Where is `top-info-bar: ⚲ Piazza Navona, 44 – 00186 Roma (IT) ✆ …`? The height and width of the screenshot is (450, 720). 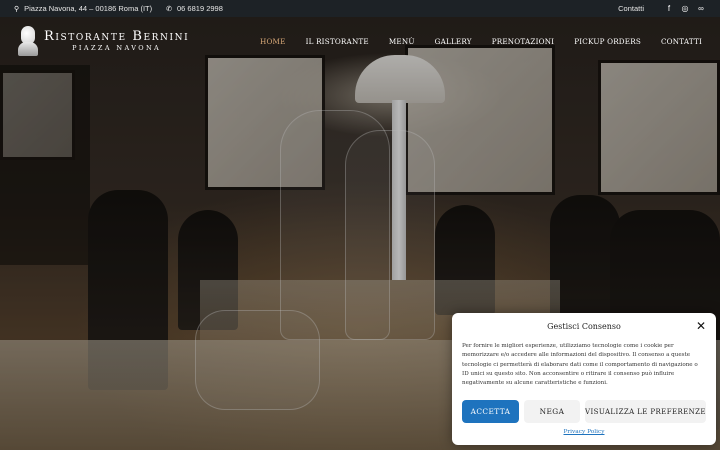 top-info-bar: ⚲ Piazza Navona, 44 – 00186 Roma (IT) ✆ … is located at coordinates (360, 8).